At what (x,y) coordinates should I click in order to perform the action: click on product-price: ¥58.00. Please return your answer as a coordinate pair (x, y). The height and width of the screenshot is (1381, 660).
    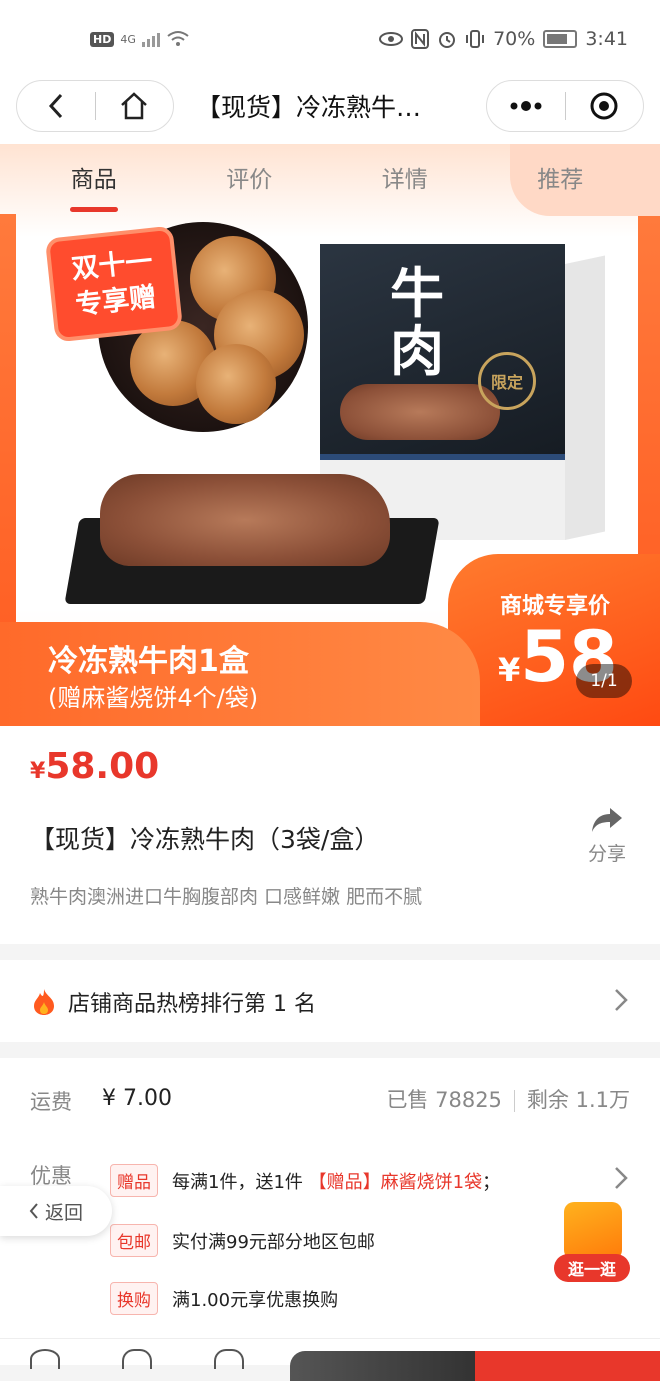
    Looking at the image, I should click on (94, 766).